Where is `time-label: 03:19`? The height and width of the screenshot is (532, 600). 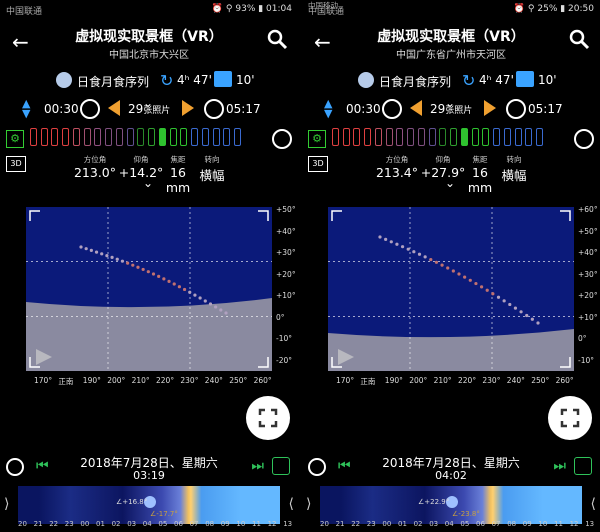
time-label: 03:19 is located at coordinates (149, 475).